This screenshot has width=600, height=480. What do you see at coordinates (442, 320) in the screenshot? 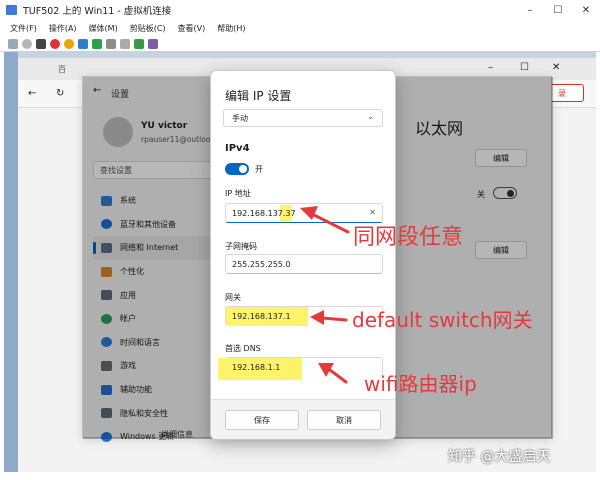
I see `gateway-annotation: default switch网关` at bounding box center [442, 320].